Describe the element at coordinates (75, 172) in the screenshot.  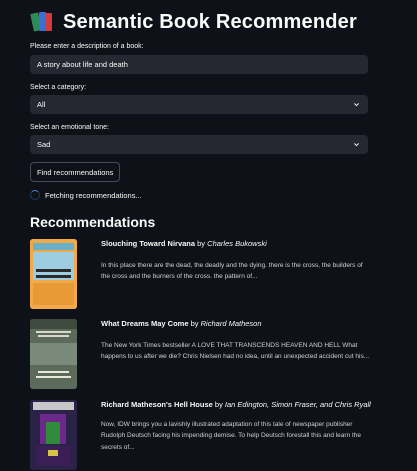
I see `find-recommendations-button: Find recommendations` at that location.